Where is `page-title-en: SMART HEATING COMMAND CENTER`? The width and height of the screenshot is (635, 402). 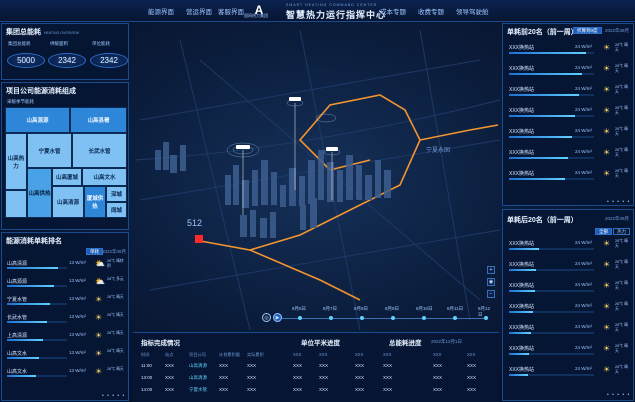
page-title-en: SMART HEATING COMMAND CENTER is located at coordinates (332, 5).